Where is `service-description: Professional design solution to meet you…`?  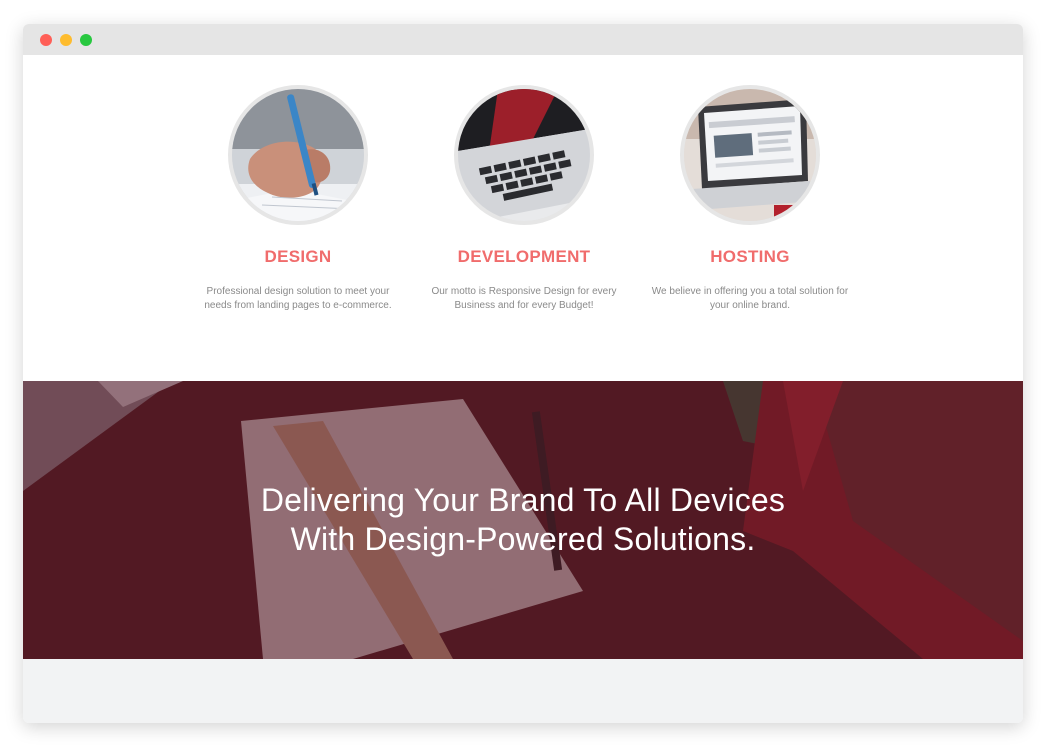 service-description: Professional design solution to meet you… is located at coordinates (298, 299).